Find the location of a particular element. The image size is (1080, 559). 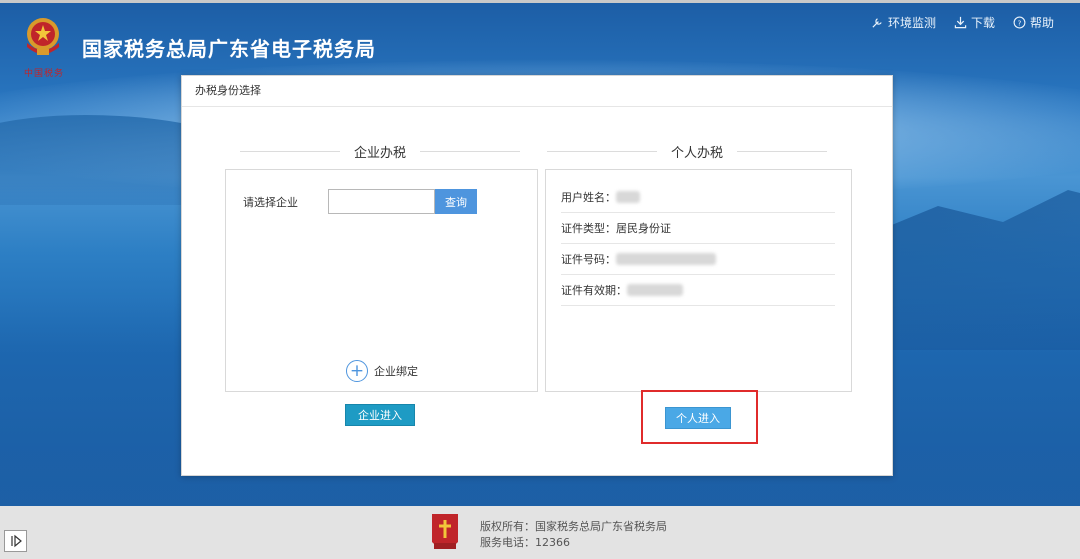

personal-section-title: 个人办税 is located at coordinates (697, 153).